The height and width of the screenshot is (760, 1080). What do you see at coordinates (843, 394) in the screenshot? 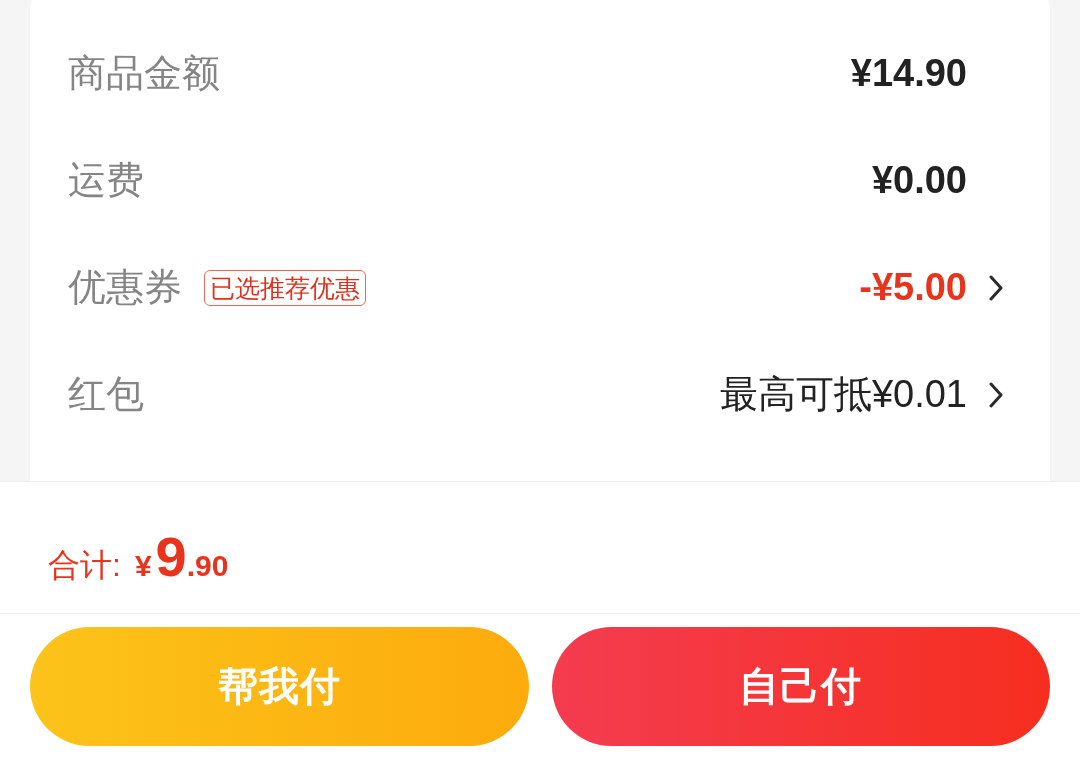
I see `fee-value: 最高可抵¥0.01` at bounding box center [843, 394].